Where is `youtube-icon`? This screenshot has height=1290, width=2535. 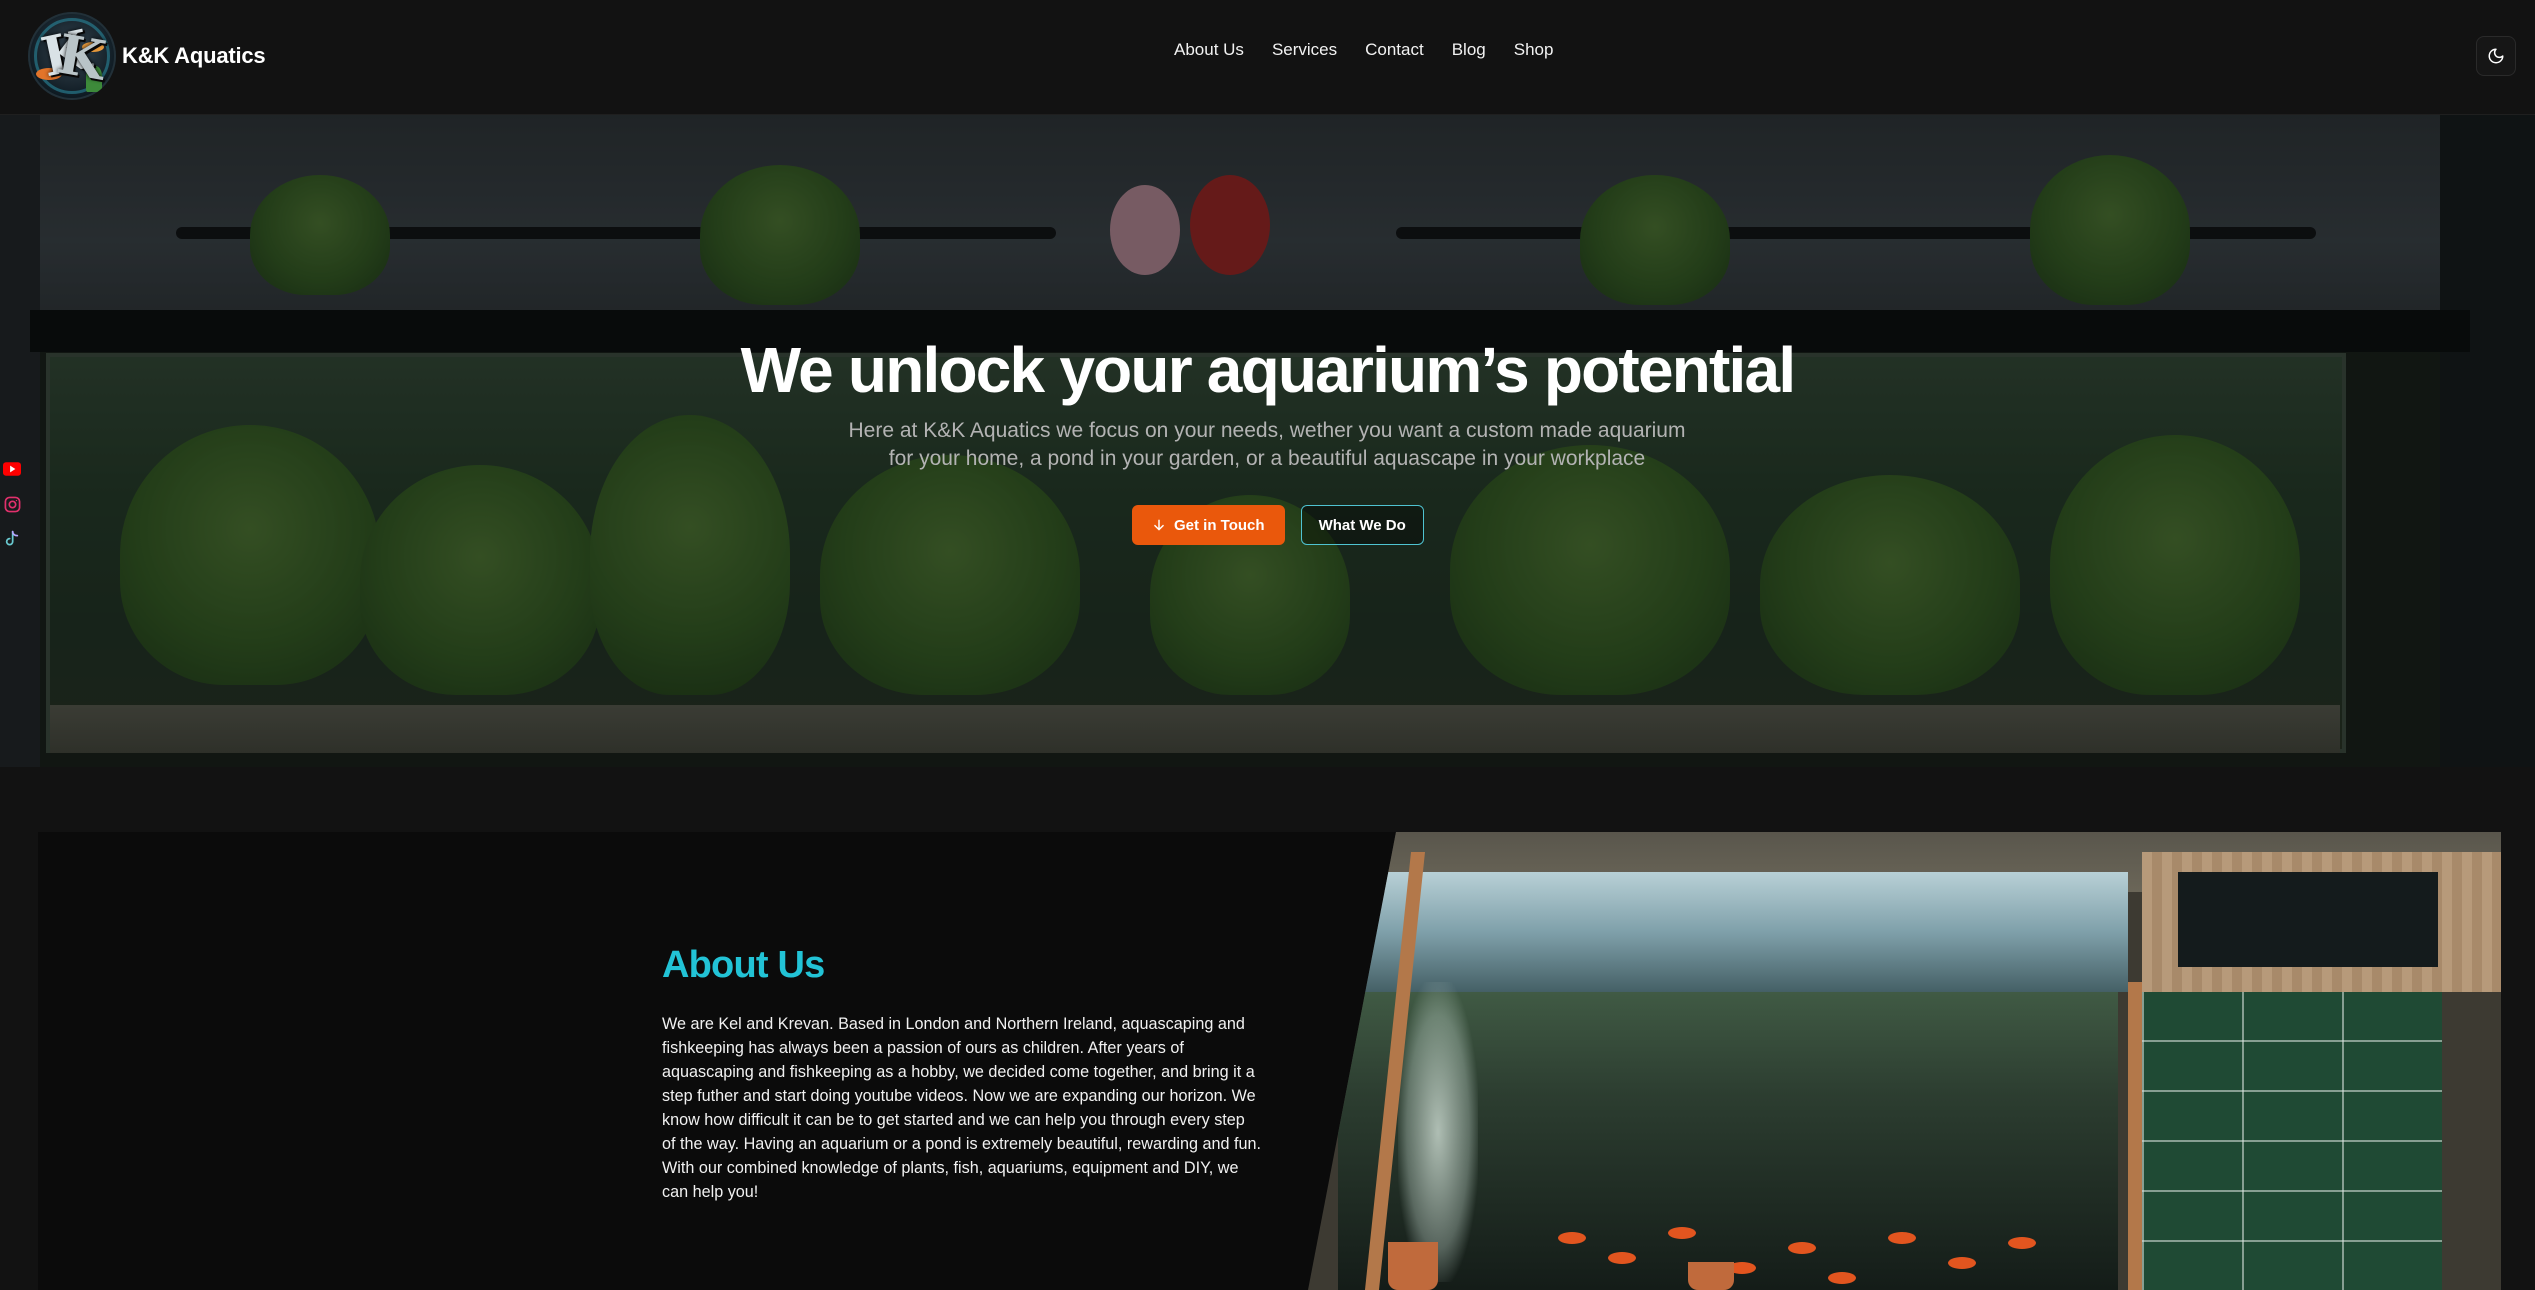
youtube-icon is located at coordinates (12, 469).